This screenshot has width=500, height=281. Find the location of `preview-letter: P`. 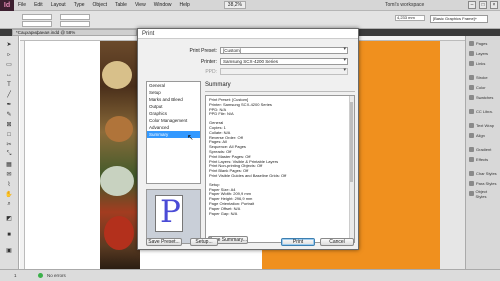

preview-letter: P is located at coordinates (170, 212).